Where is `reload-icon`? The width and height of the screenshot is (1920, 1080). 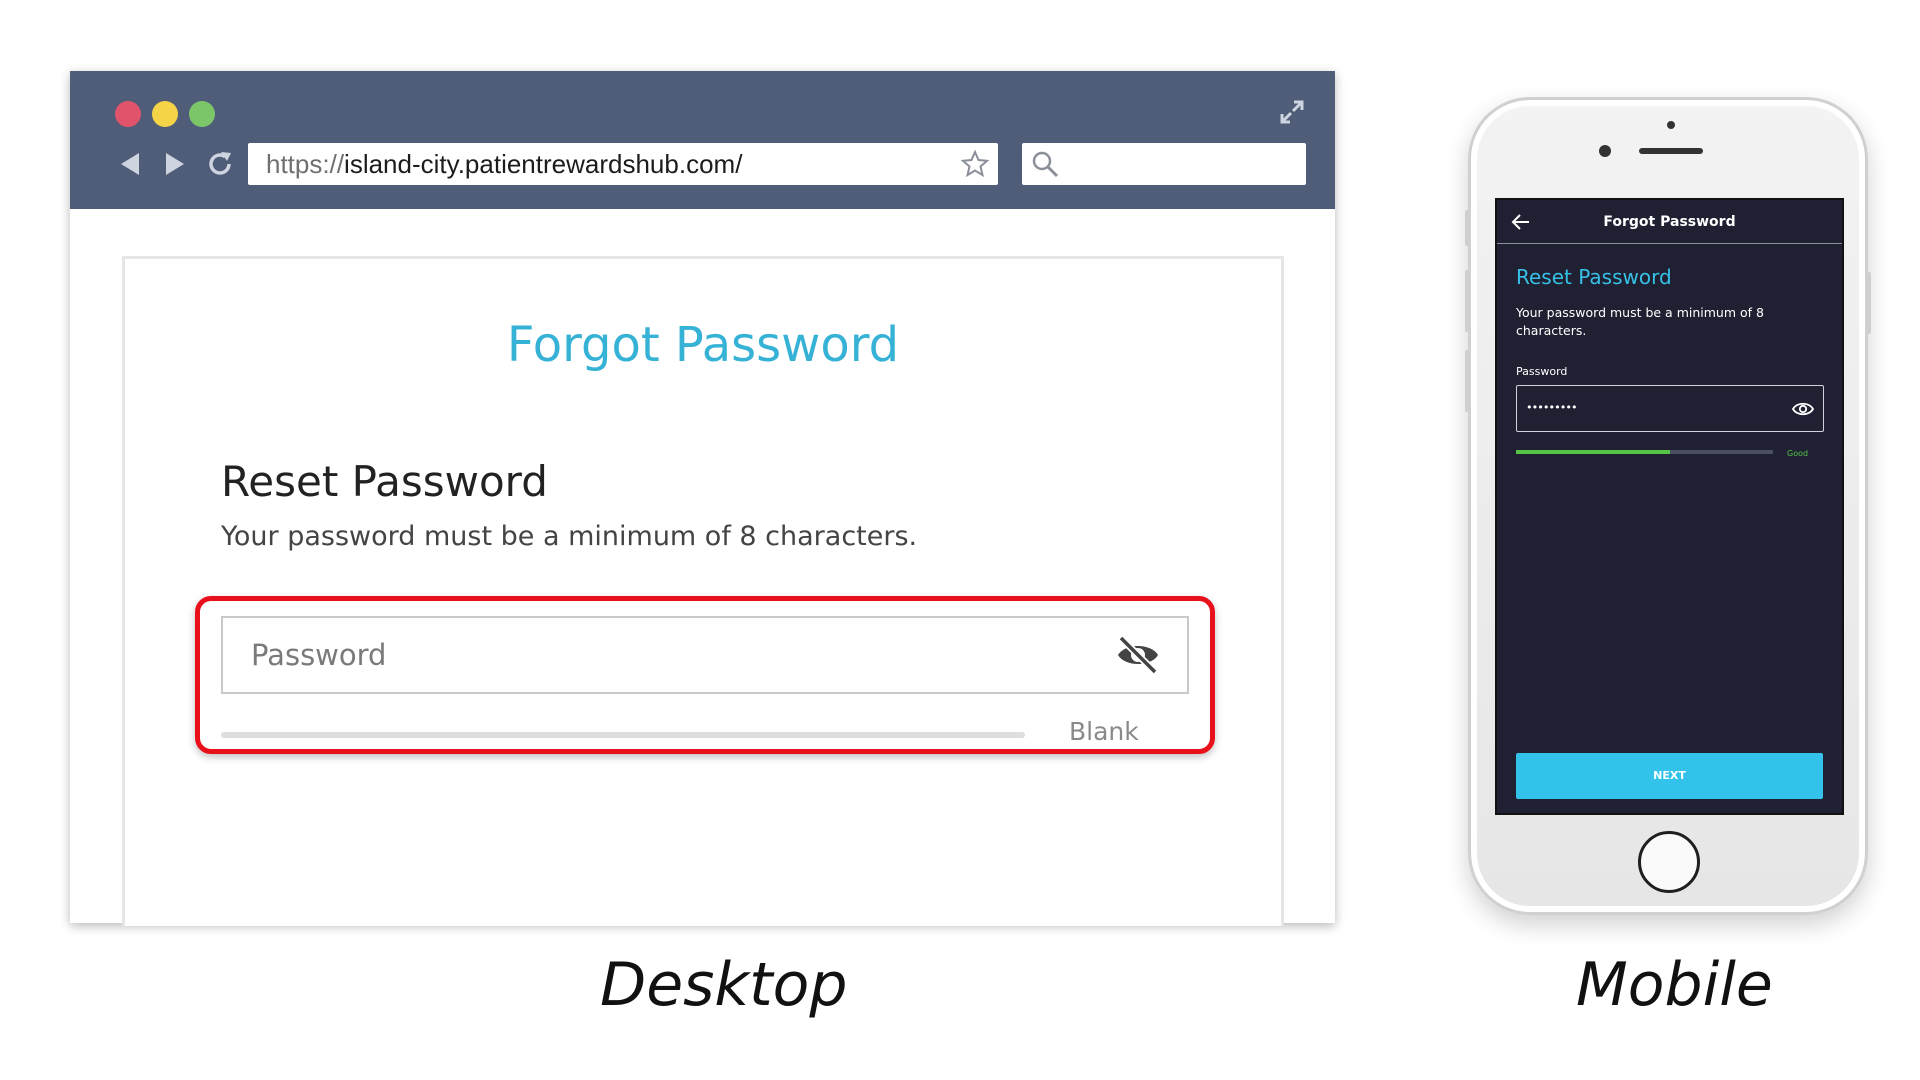 reload-icon is located at coordinates (220, 164).